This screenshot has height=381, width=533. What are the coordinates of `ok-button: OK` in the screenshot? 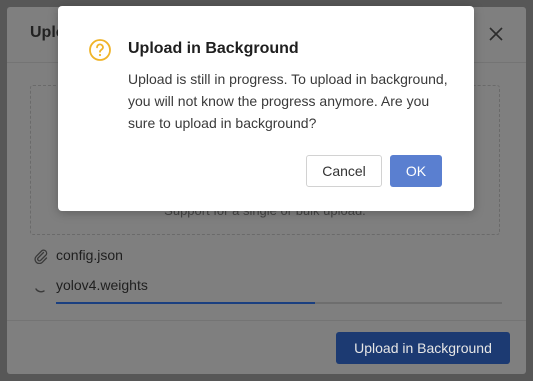 It's located at (416, 171).